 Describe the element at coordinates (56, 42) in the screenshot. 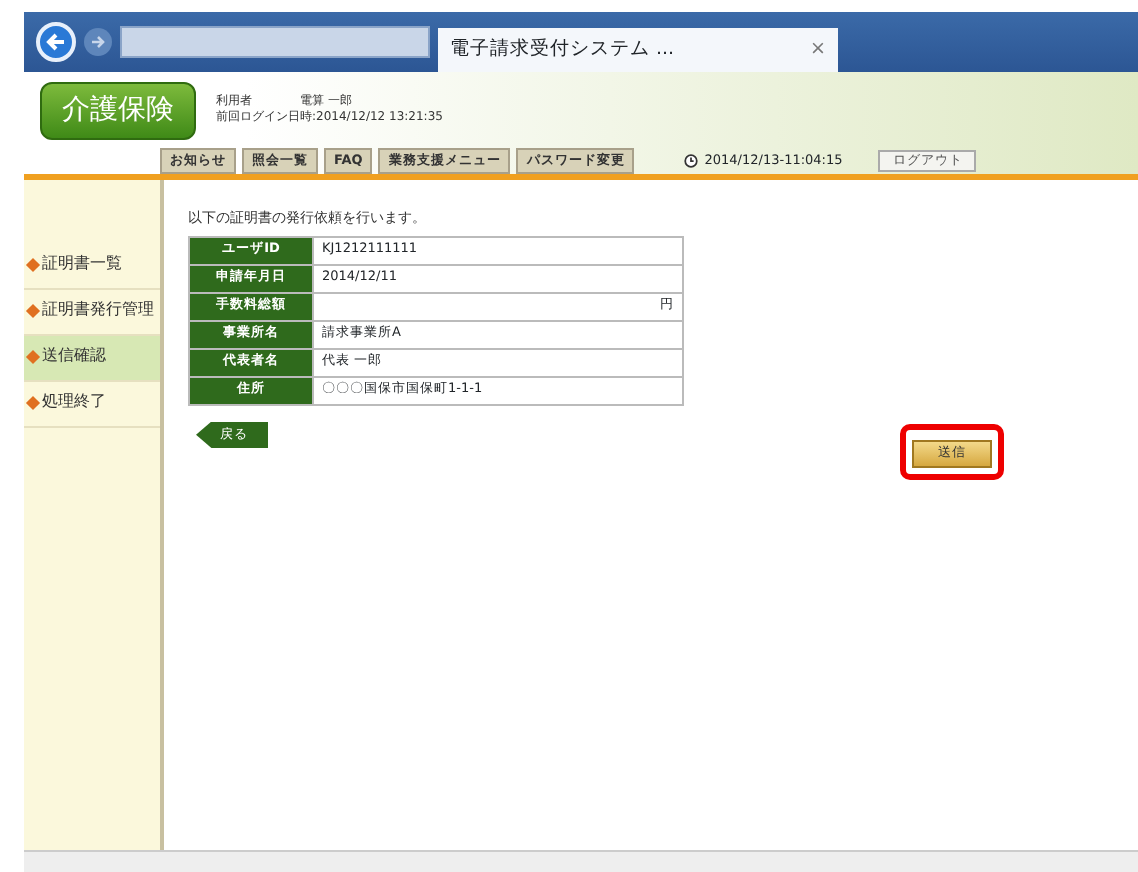

I see `back-icon` at that location.